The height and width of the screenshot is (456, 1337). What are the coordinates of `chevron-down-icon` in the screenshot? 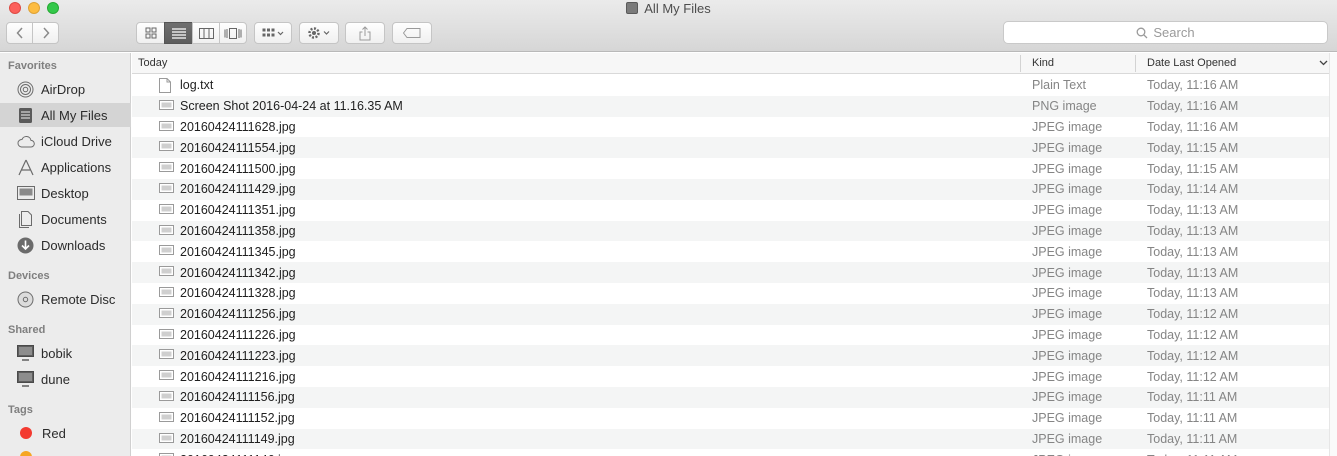 It's located at (1323, 63).